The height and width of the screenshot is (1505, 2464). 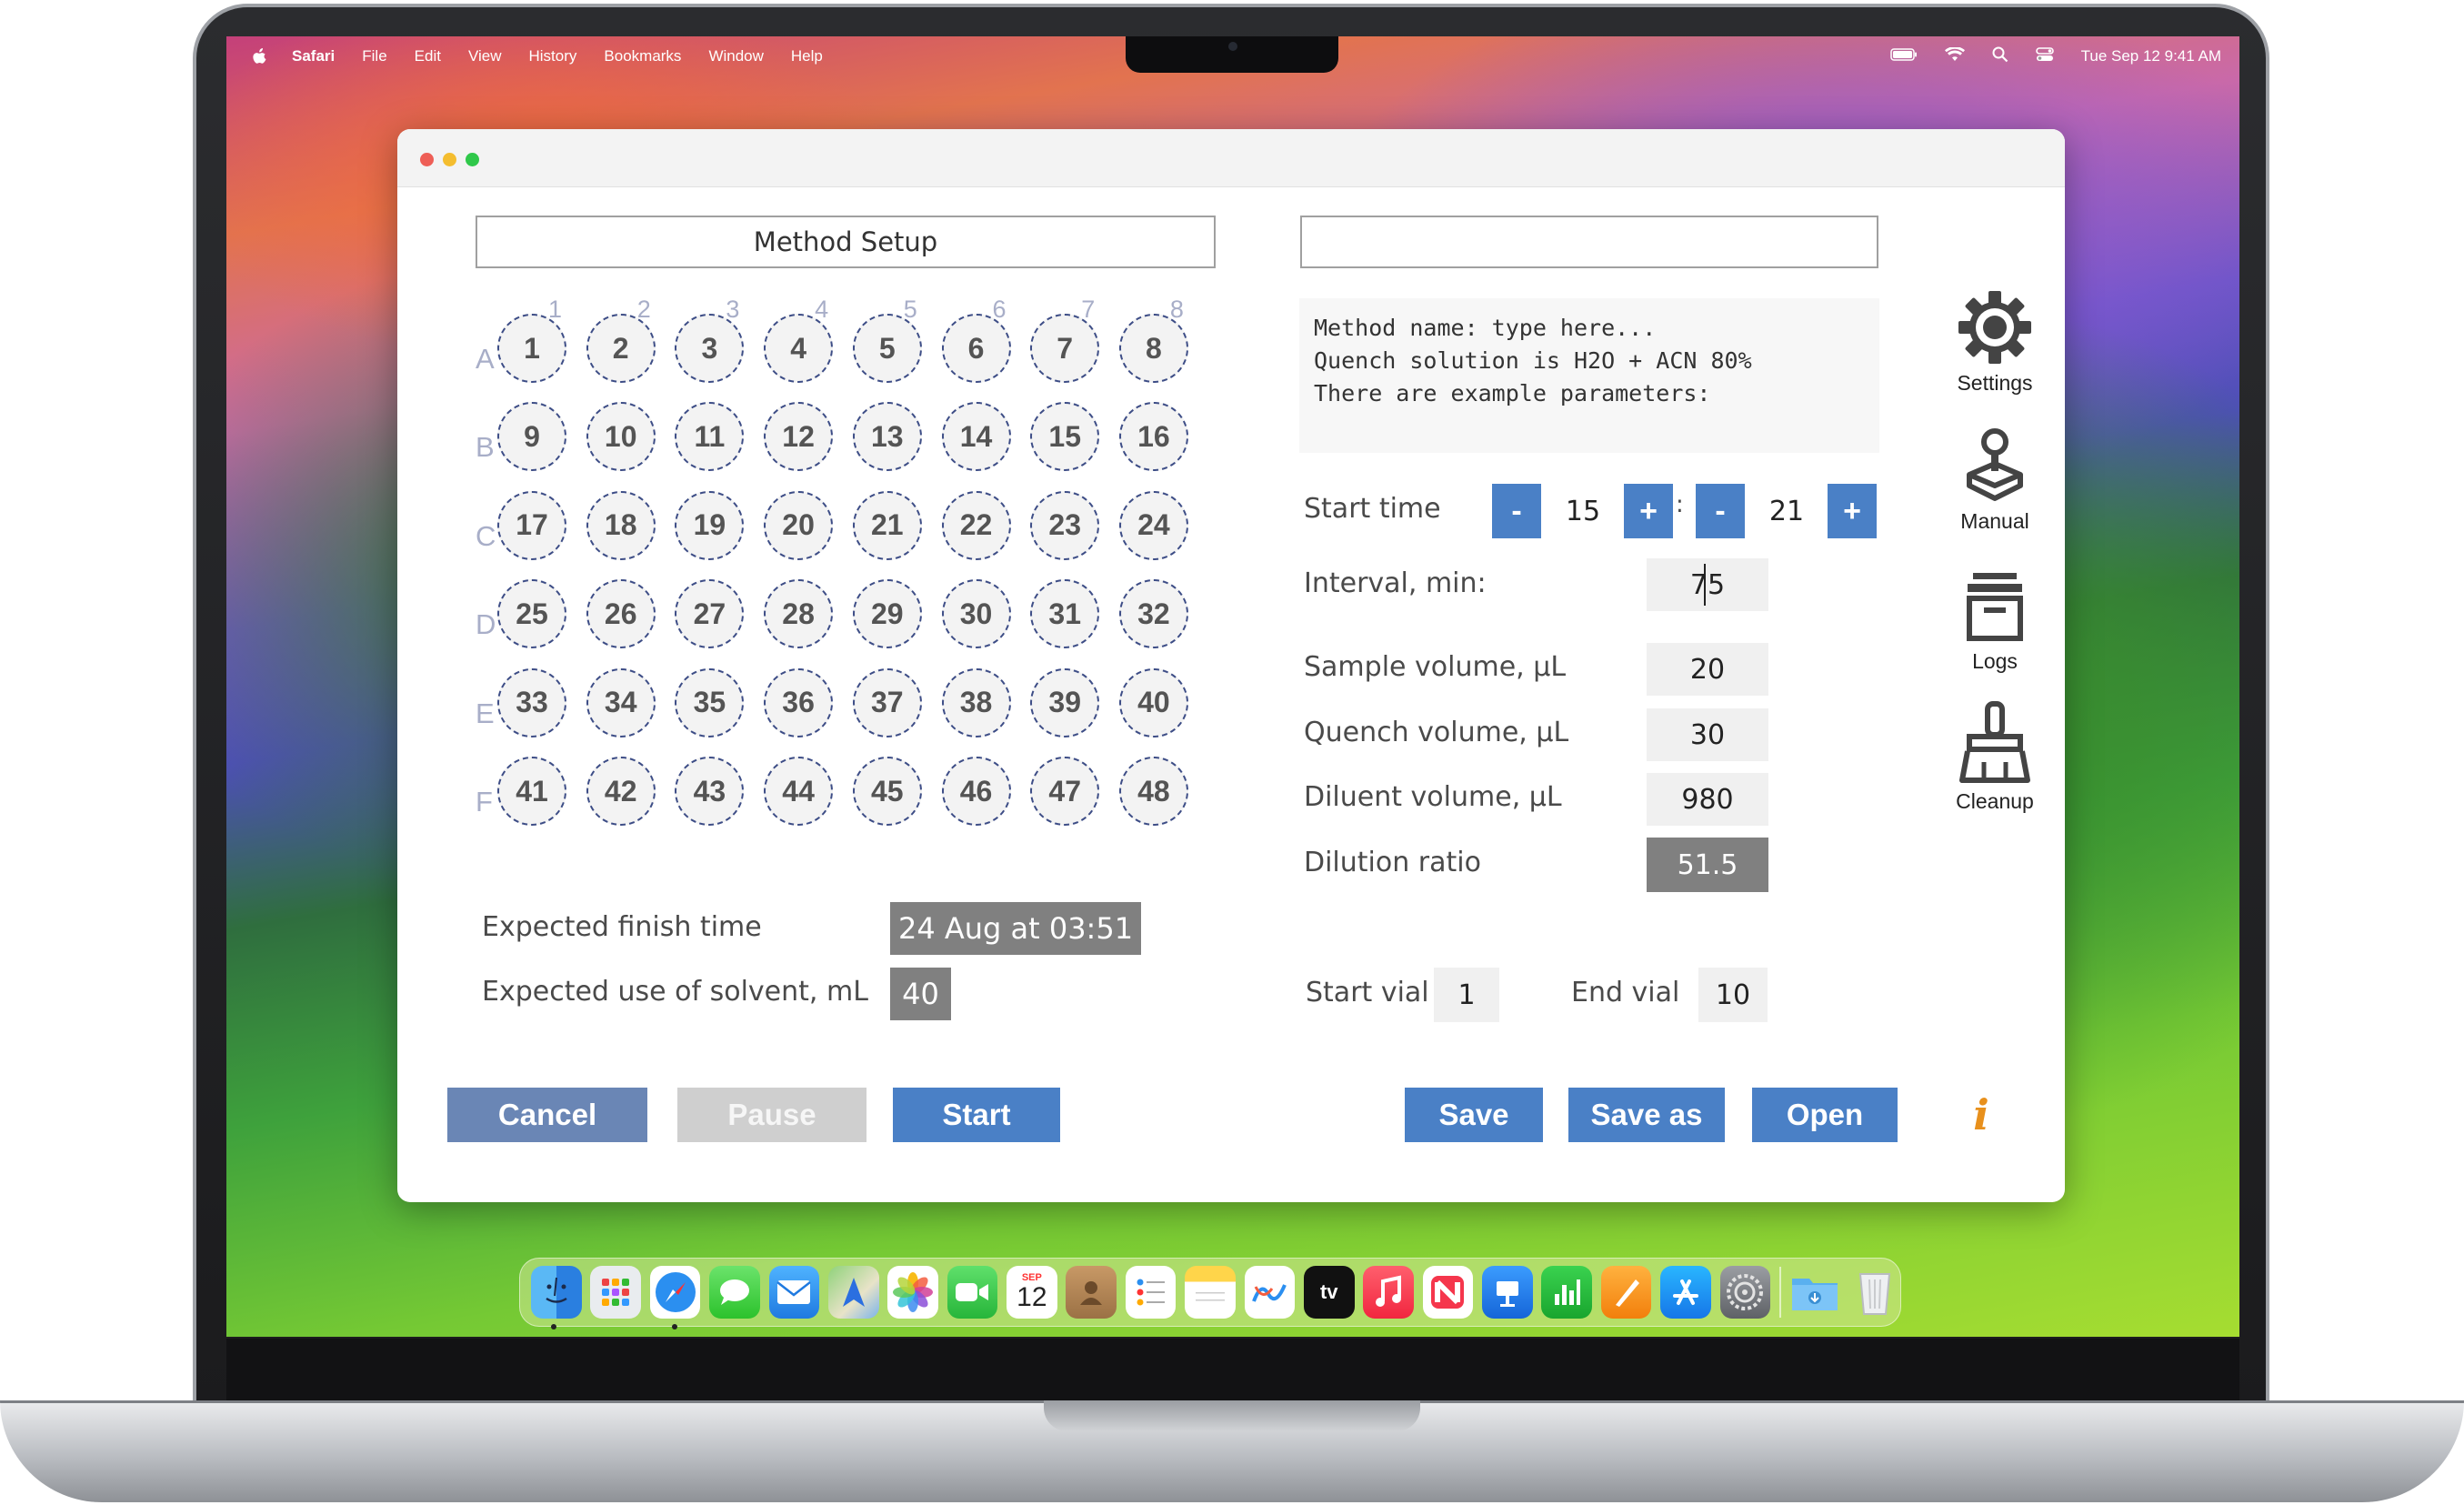 What do you see at coordinates (887, 525) in the screenshot?
I see `well-button: 21` at bounding box center [887, 525].